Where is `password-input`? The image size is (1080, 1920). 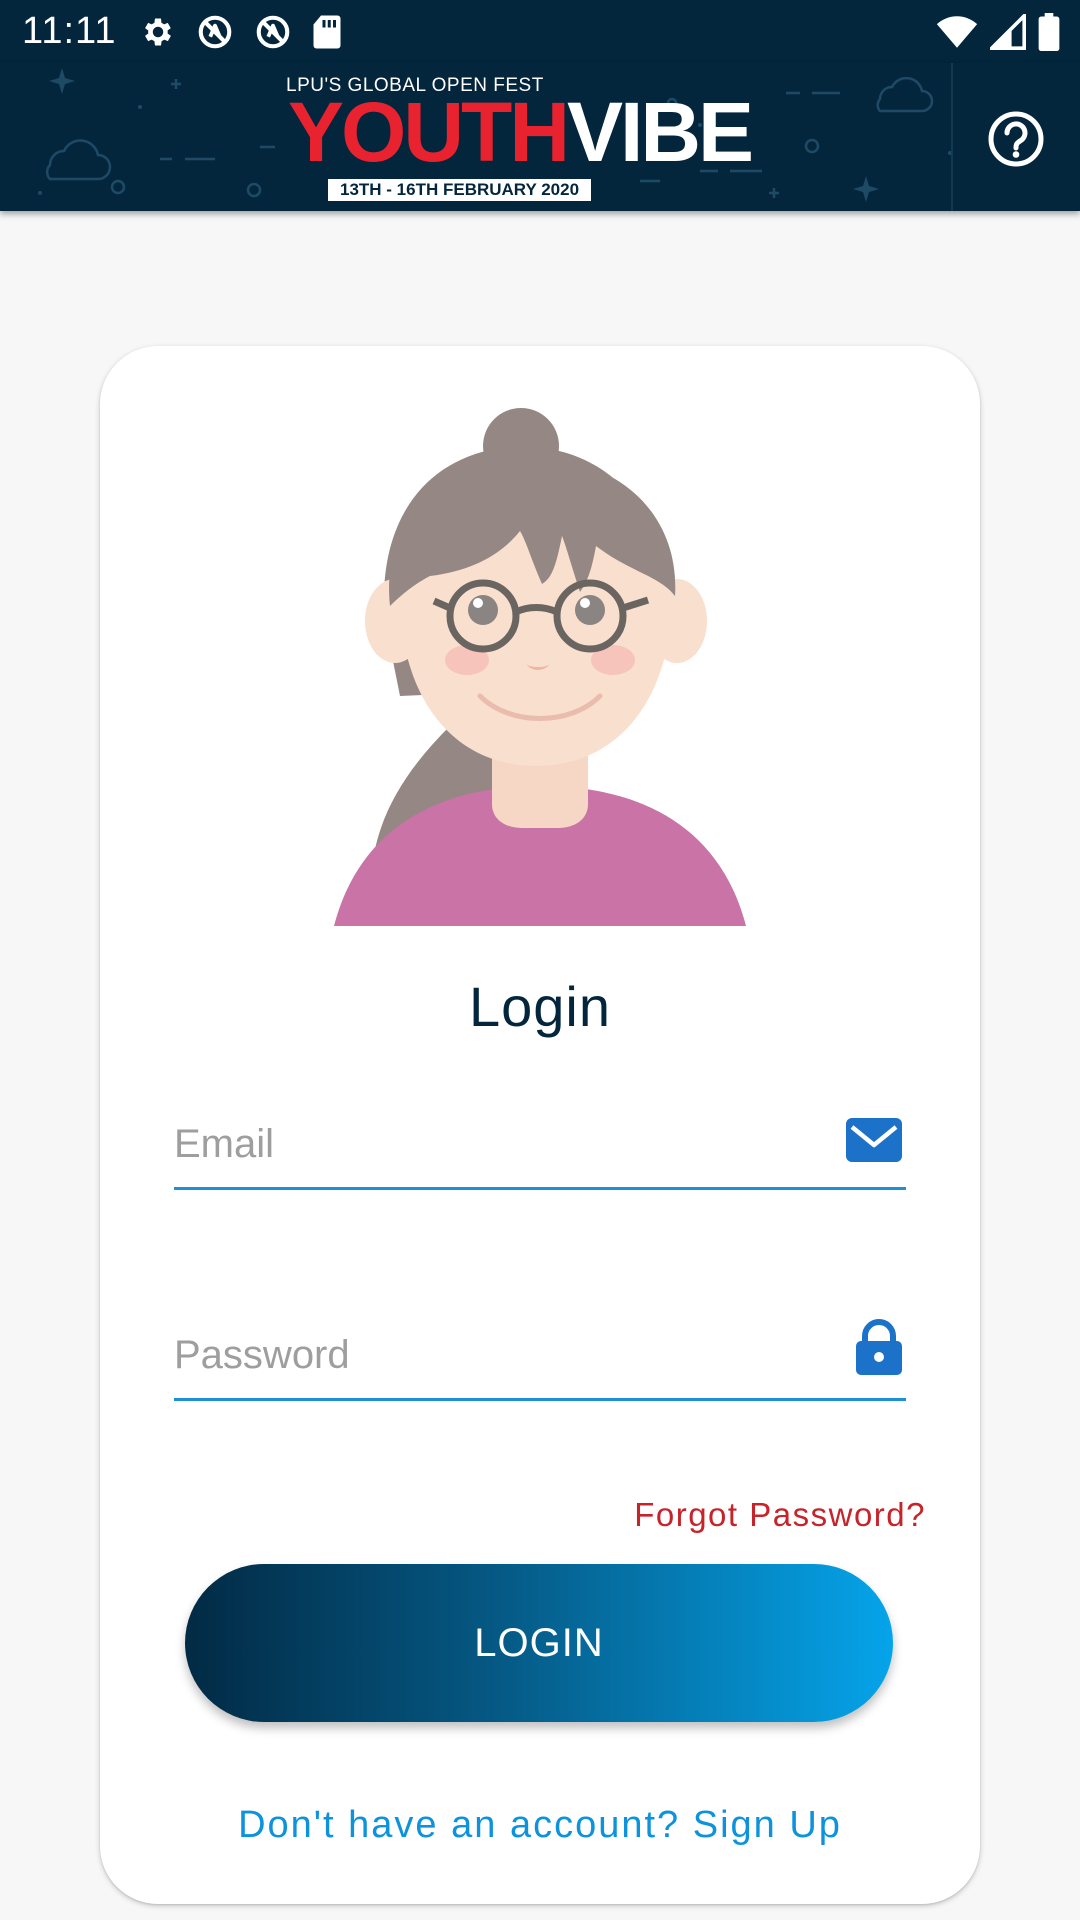
password-input is located at coordinates (494, 1355).